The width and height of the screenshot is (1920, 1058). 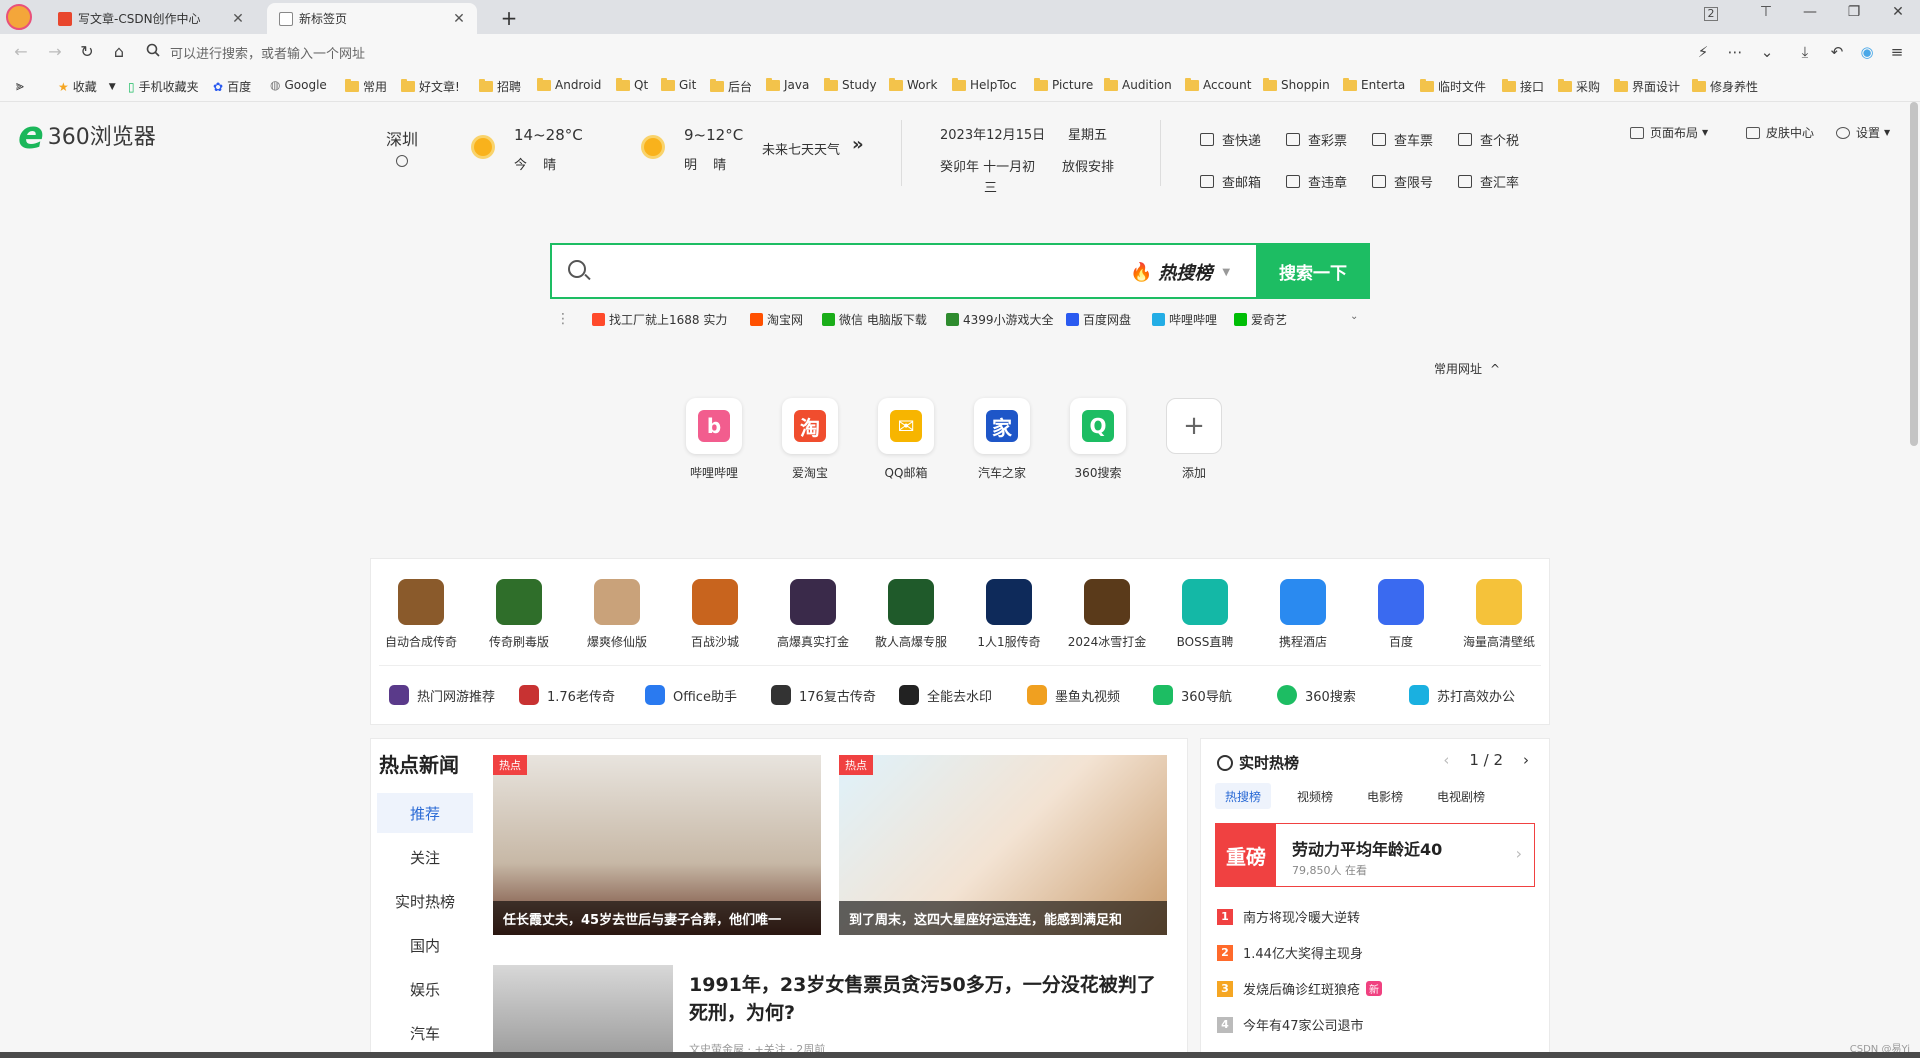 I want to click on bookmark-folder: Enterta, so click(x=1374, y=84).